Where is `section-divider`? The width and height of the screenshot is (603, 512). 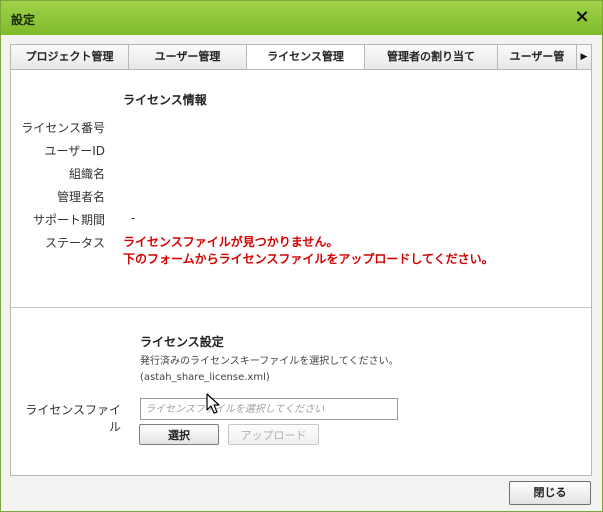
section-divider is located at coordinates (301, 307).